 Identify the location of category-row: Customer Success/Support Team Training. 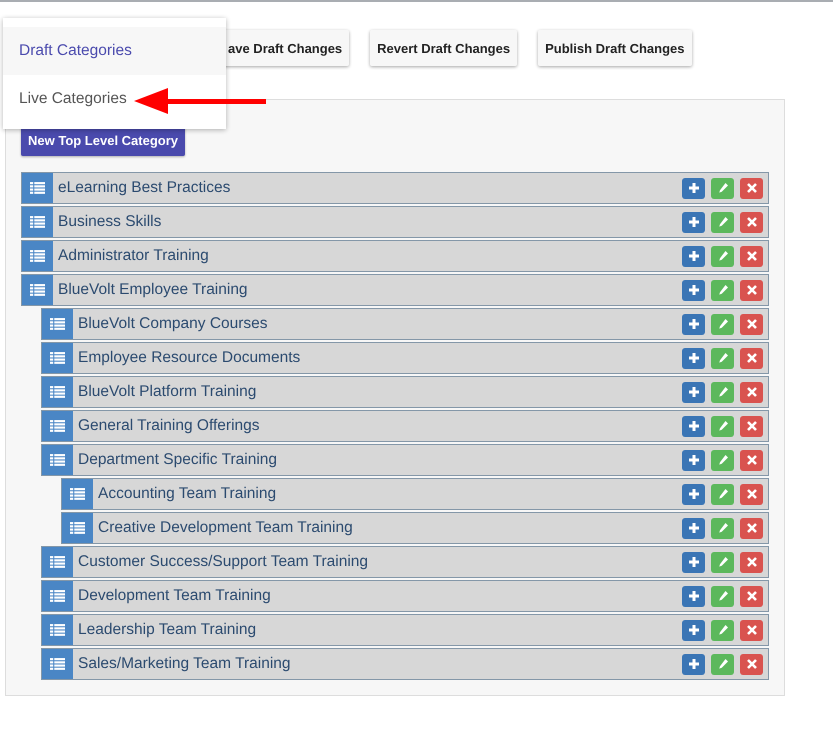
(405, 562).